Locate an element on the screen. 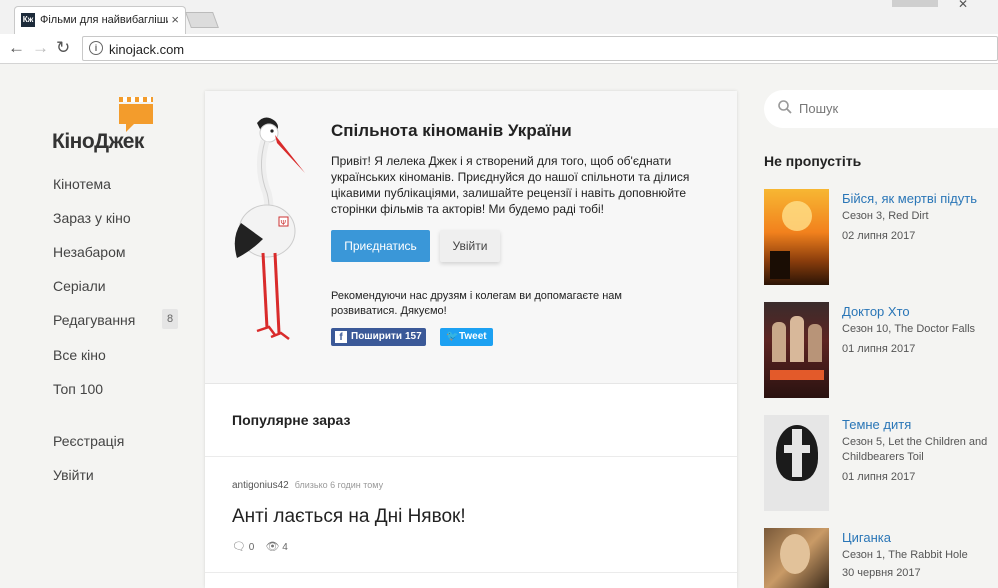 Image resolution: width=998 pixels, height=588 pixels. comment-count: 0 is located at coordinates (251, 547).